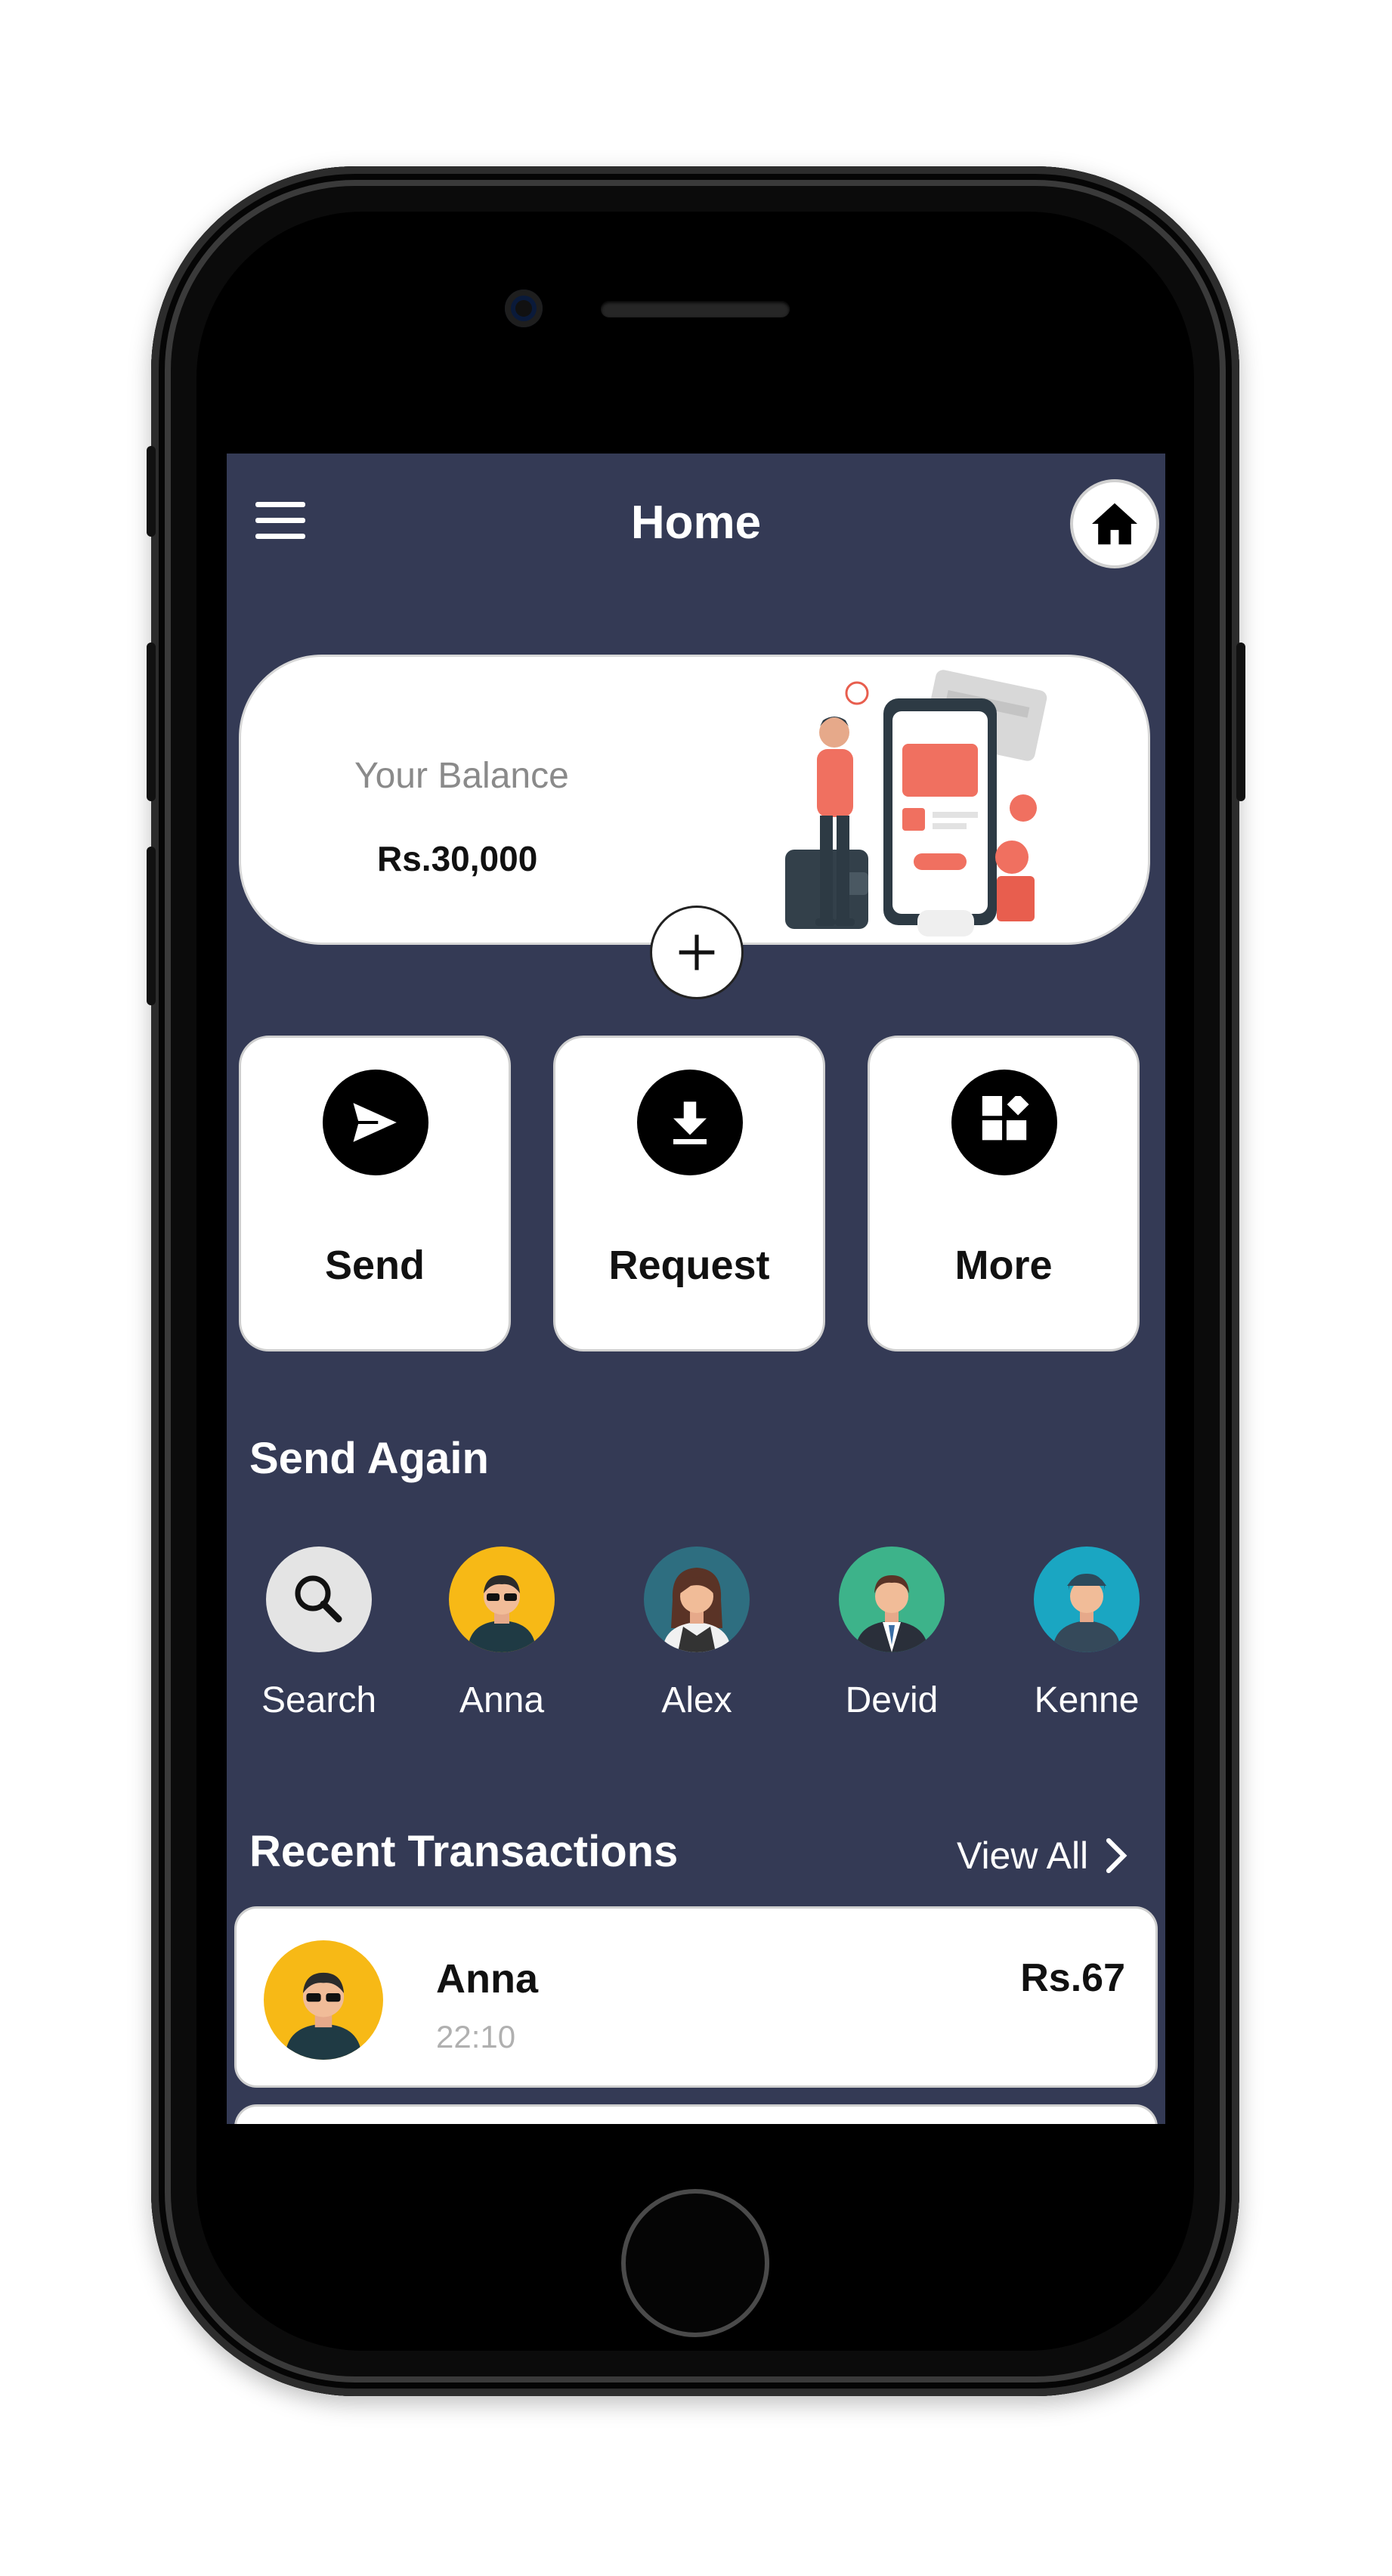  Describe the element at coordinates (375, 1122) in the screenshot. I see `send-icon` at that location.